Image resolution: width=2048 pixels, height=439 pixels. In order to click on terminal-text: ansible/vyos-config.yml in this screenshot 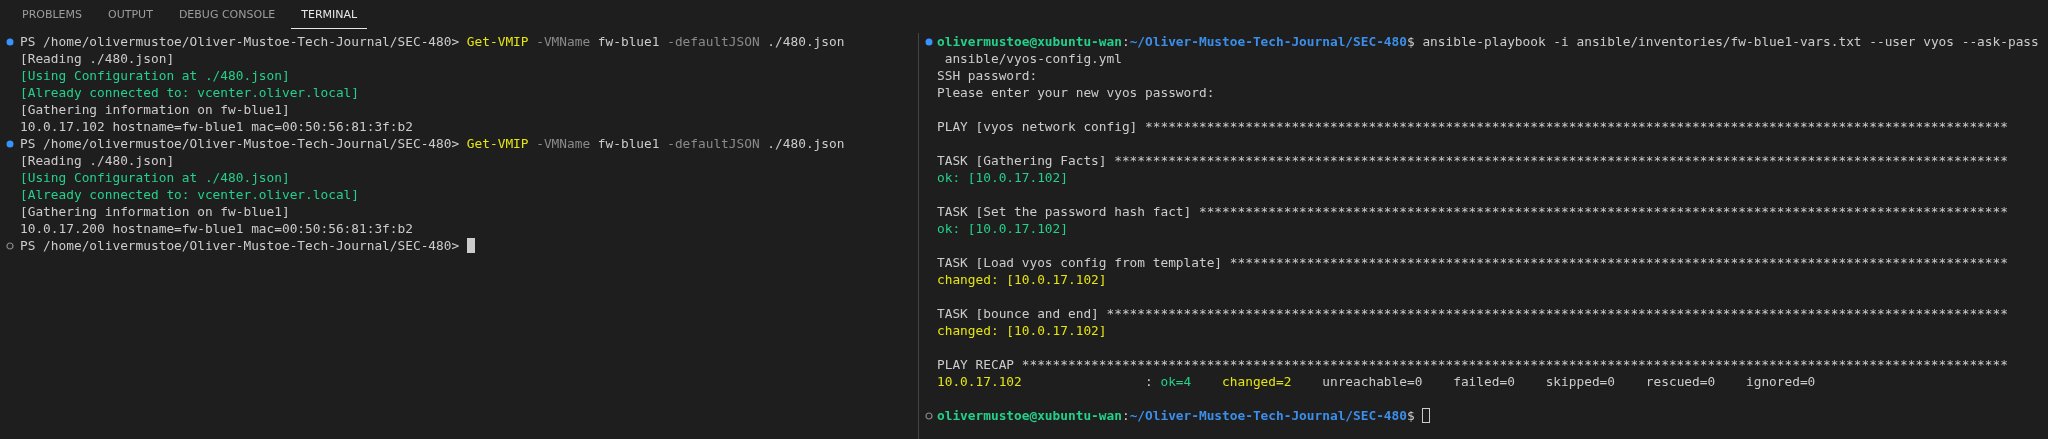, I will do `click(1032, 58)`.